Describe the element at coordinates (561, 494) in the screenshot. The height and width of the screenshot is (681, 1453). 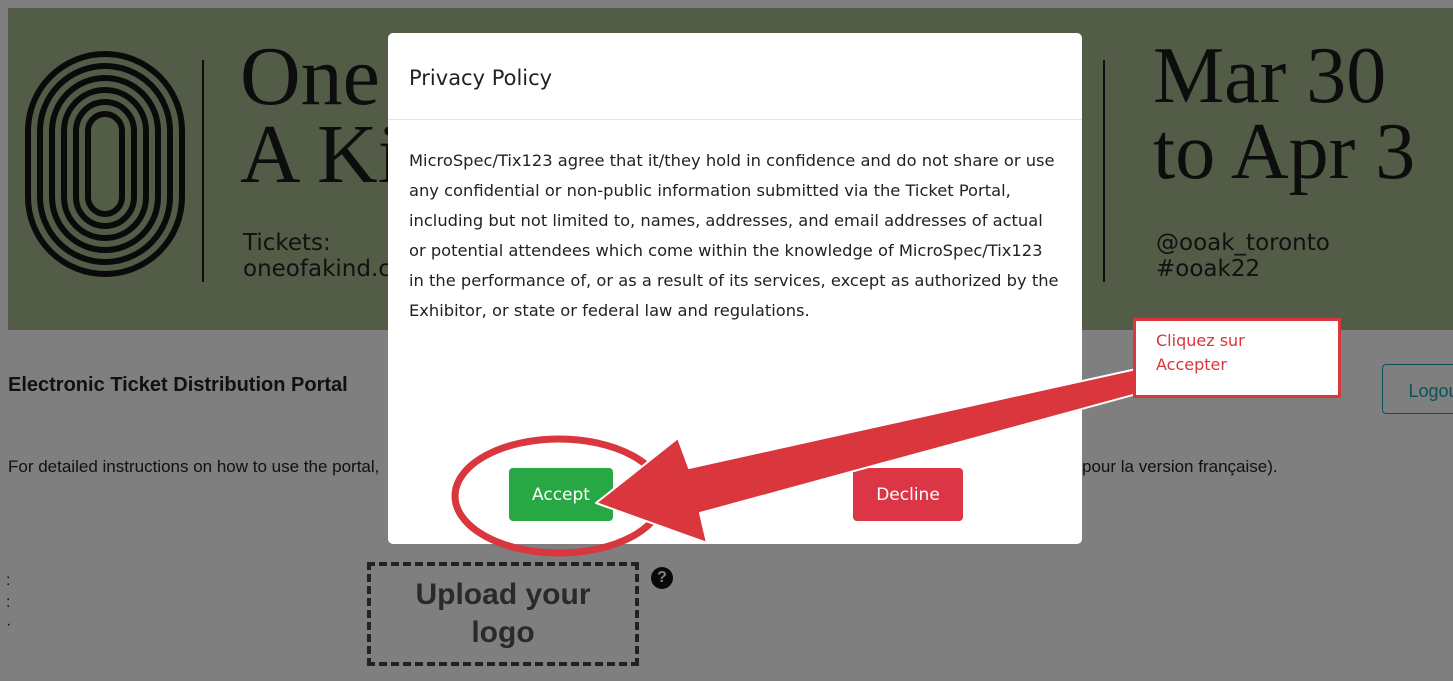
I see `accept-button: Accept` at that location.